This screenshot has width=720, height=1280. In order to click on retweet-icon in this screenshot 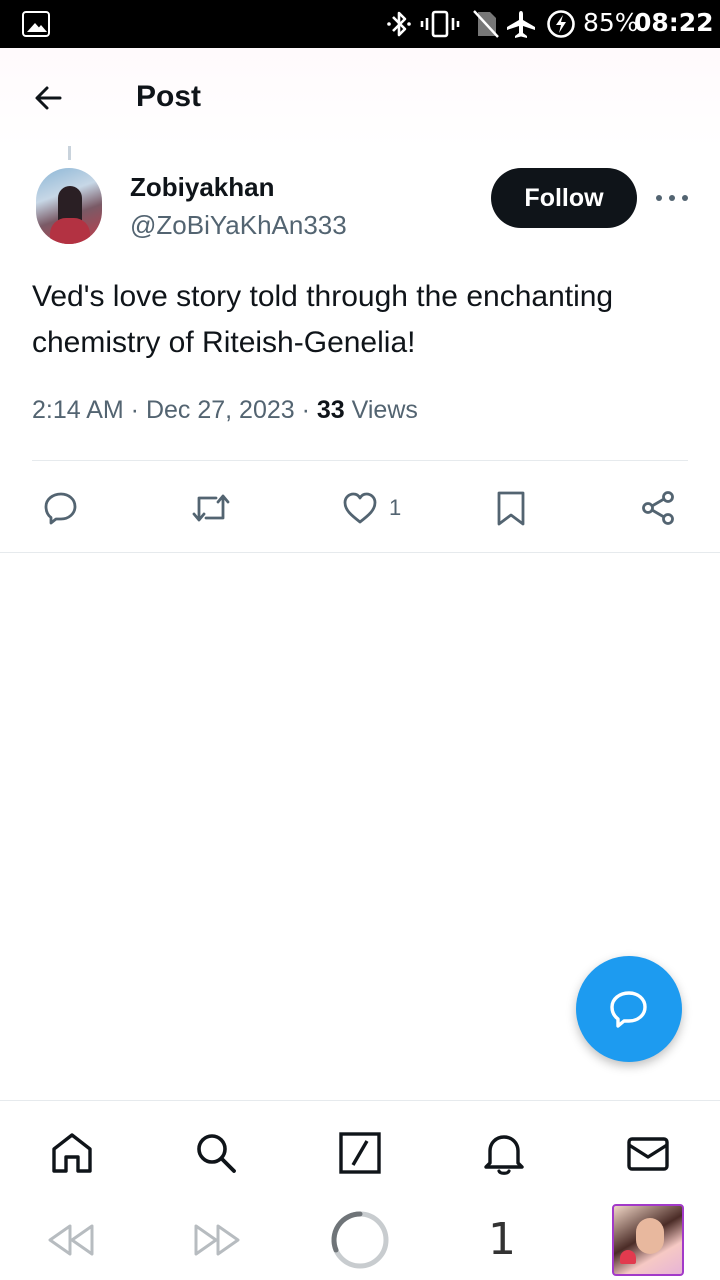, I will do `click(211, 508)`.